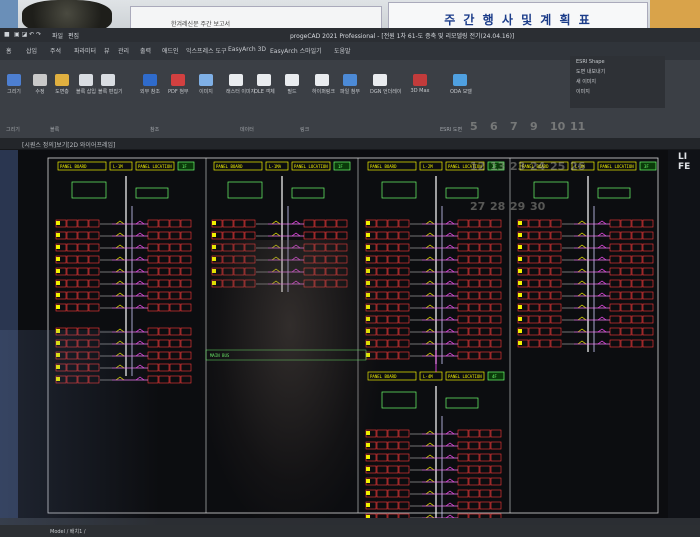 The height and width of the screenshot is (537, 700). What do you see at coordinates (85, 50) in the screenshot?
I see `tab-parametric: 파라미터` at bounding box center [85, 50].